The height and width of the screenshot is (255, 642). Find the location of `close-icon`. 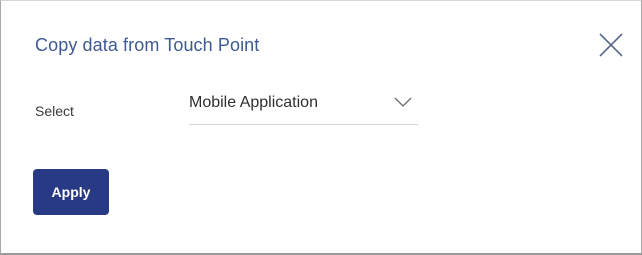

close-icon is located at coordinates (611, 45).